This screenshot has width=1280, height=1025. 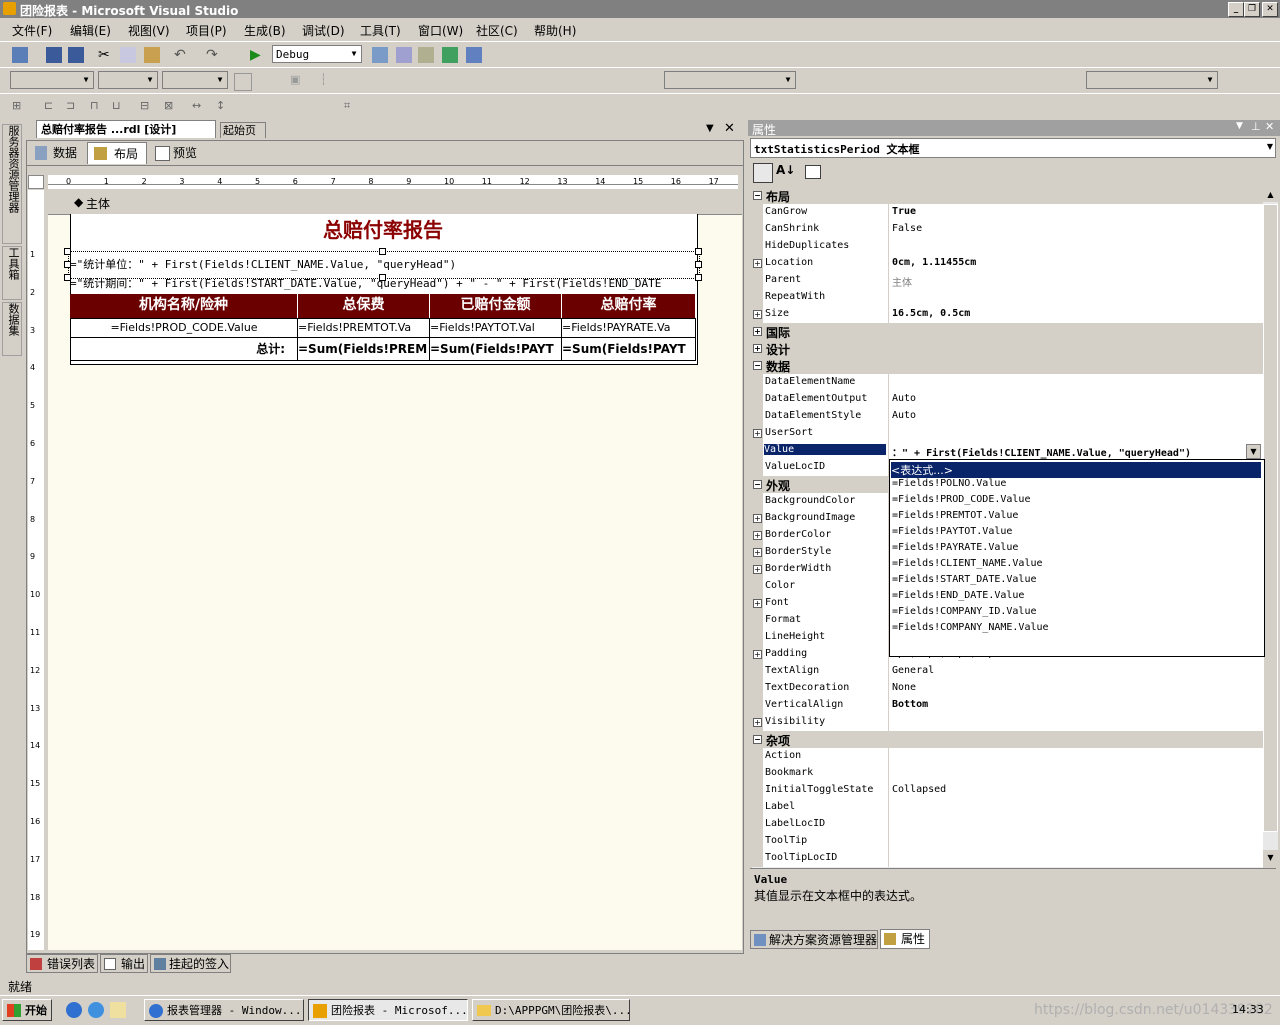 What do you see at coordinates (1007, 791) in the screenshot?
I see `property-row: InitialToggleState Collapsed` at bounding box center [1007, 791].